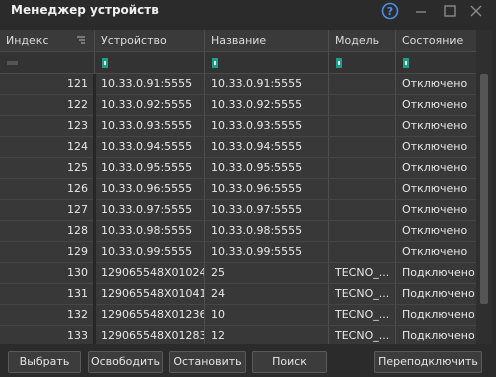  I want to click on cell-name: 24, so click(267, 294).